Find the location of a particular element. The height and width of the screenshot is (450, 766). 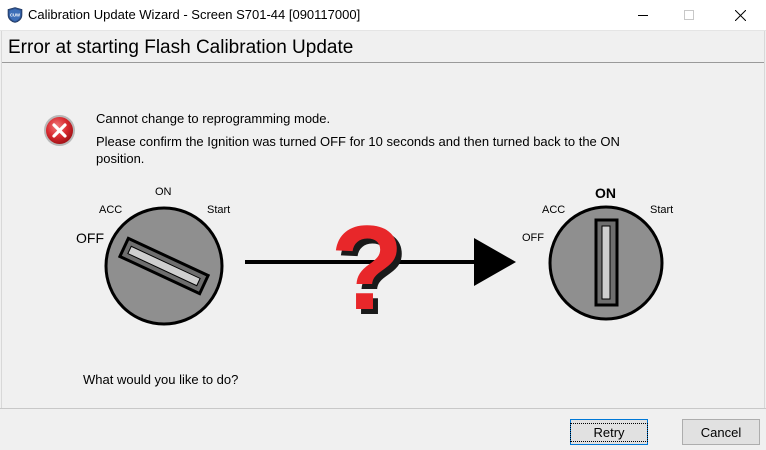

question-mark-icon: ? is located at coordinates (366, 268).